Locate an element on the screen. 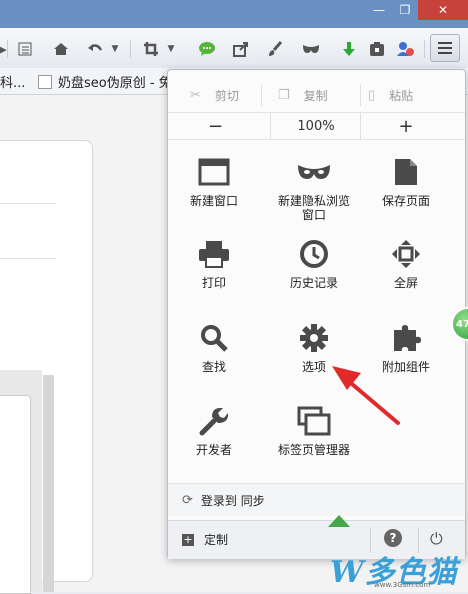 Image resolution: width=468 pixels, height=594 pixels. maximize-button: ❐ is located at coordinates (405, 10).